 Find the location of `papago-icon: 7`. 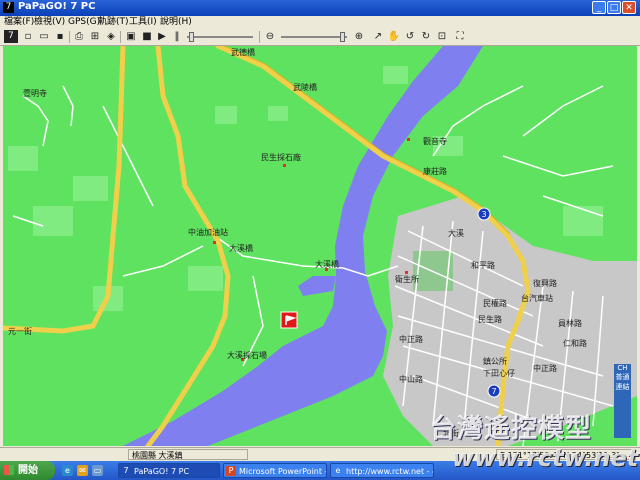

papago-icon: 7 is located at coordinates (126, 470).